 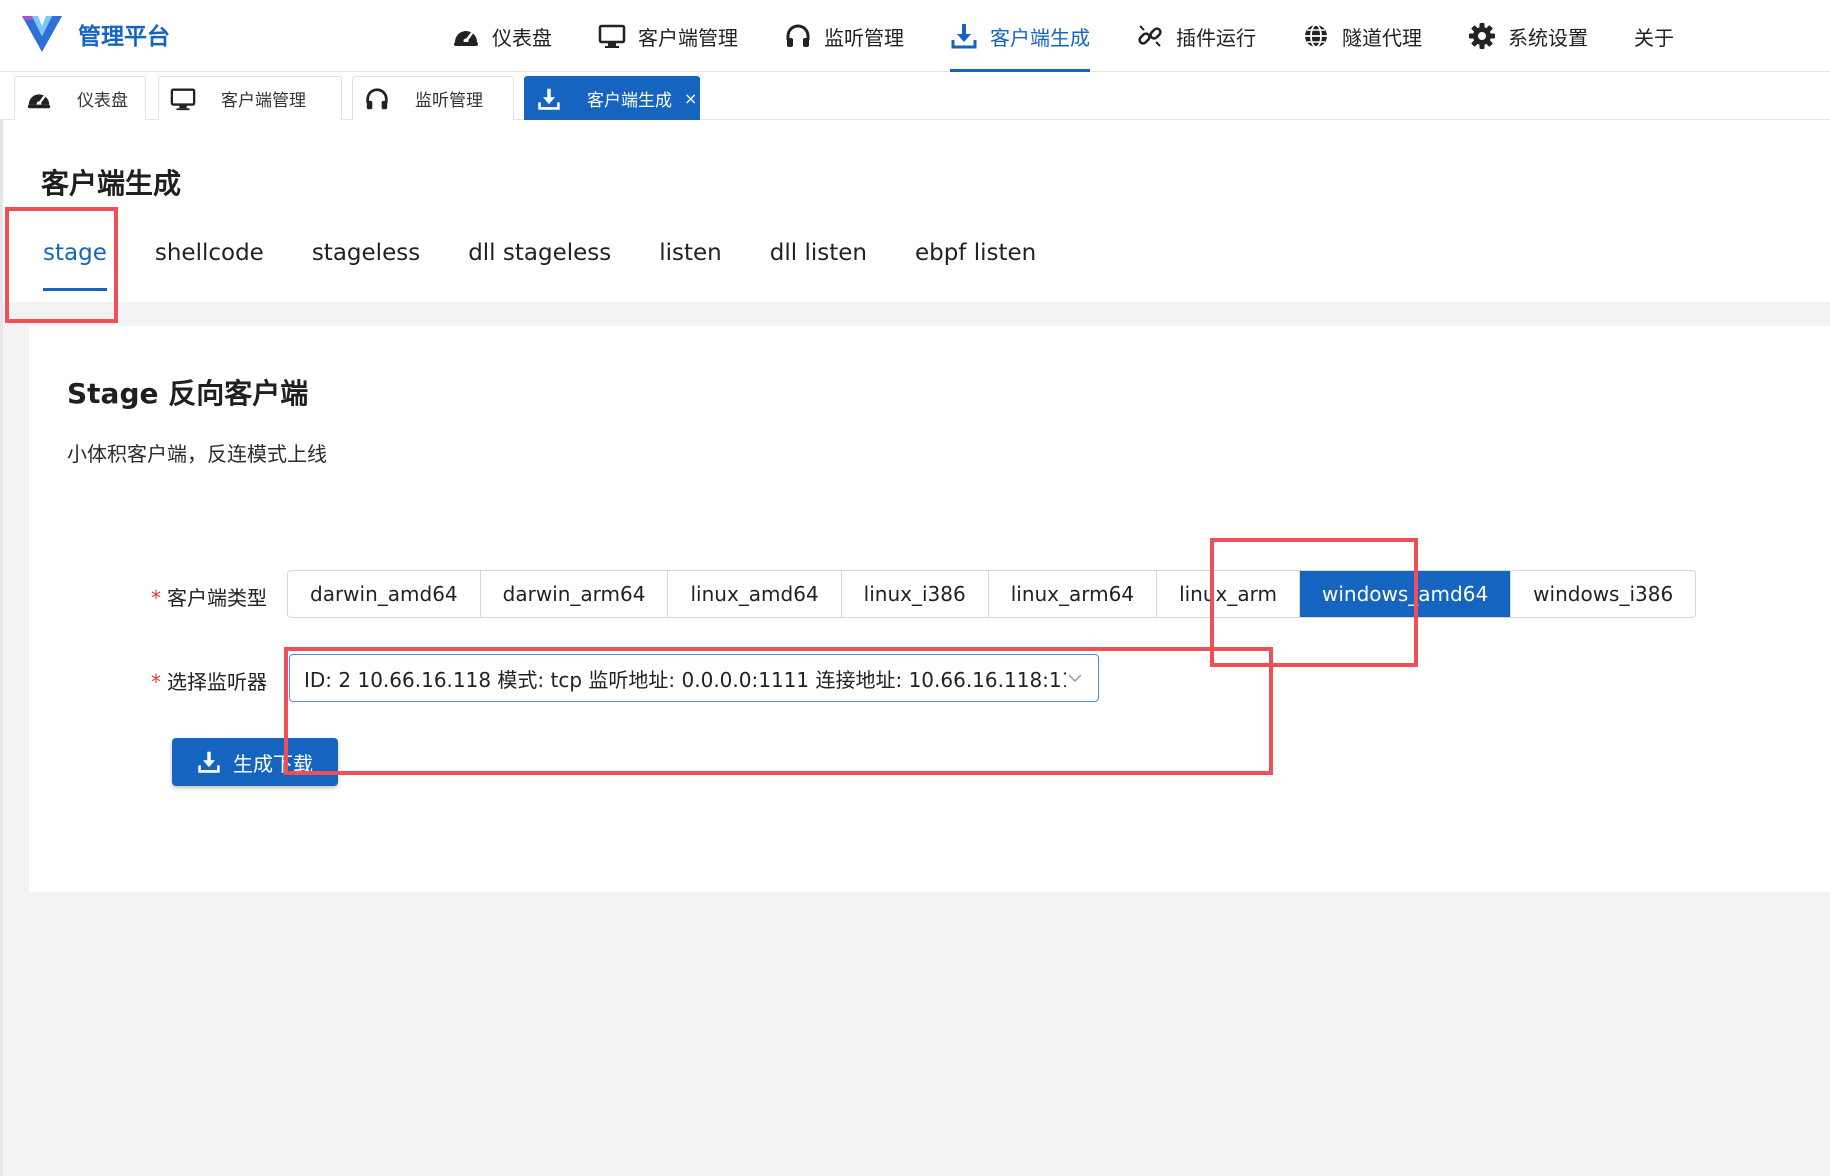 What do you see at coordinates (975, 268) in the screenshot?
I see `subtab-ebpf-listen: ebpf listen` at bounding box center [975, 268].